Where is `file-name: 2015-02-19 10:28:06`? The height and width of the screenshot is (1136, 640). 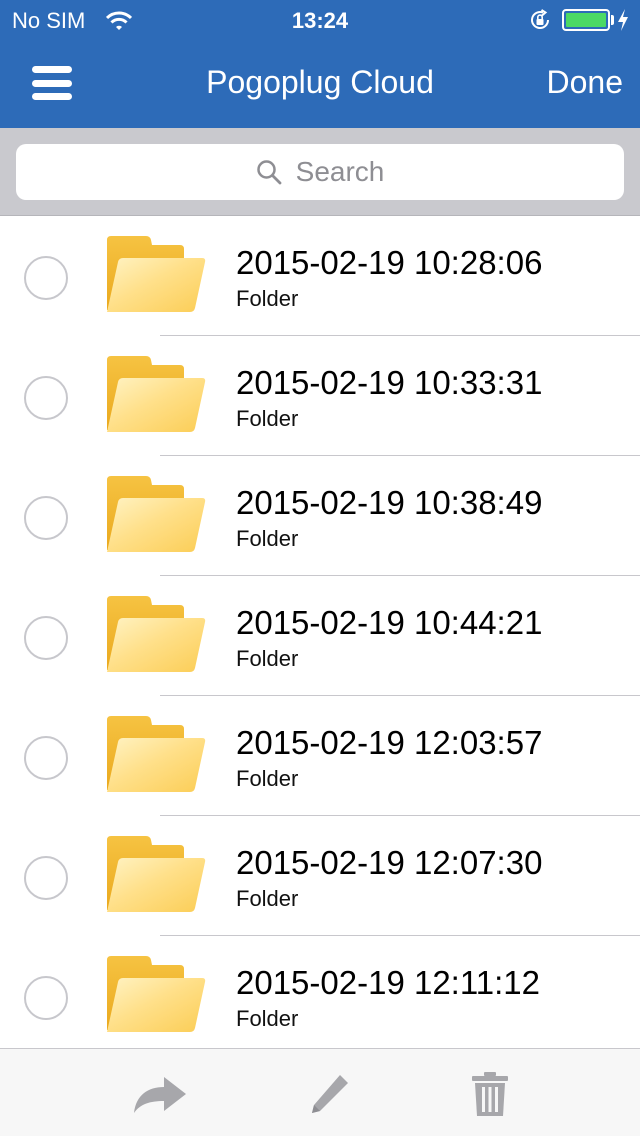 file-name: 2015-02-19 10:28:06 is located at coordinates (389, 262).